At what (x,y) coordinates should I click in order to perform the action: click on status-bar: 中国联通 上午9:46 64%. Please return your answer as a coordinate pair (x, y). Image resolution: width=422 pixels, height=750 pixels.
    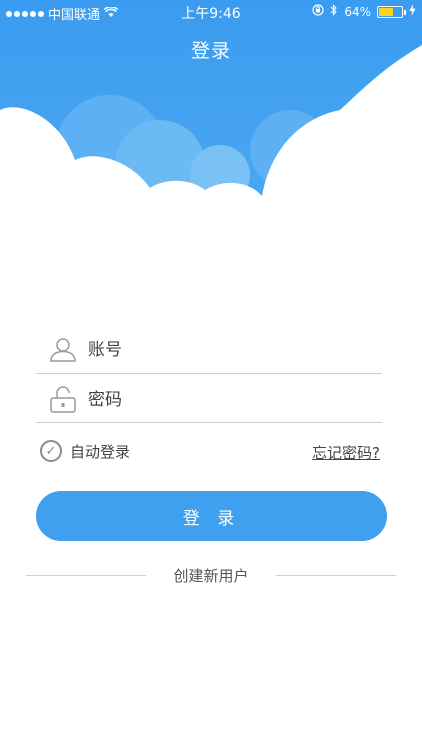
    Looking at the image, I should click on (211, 12).